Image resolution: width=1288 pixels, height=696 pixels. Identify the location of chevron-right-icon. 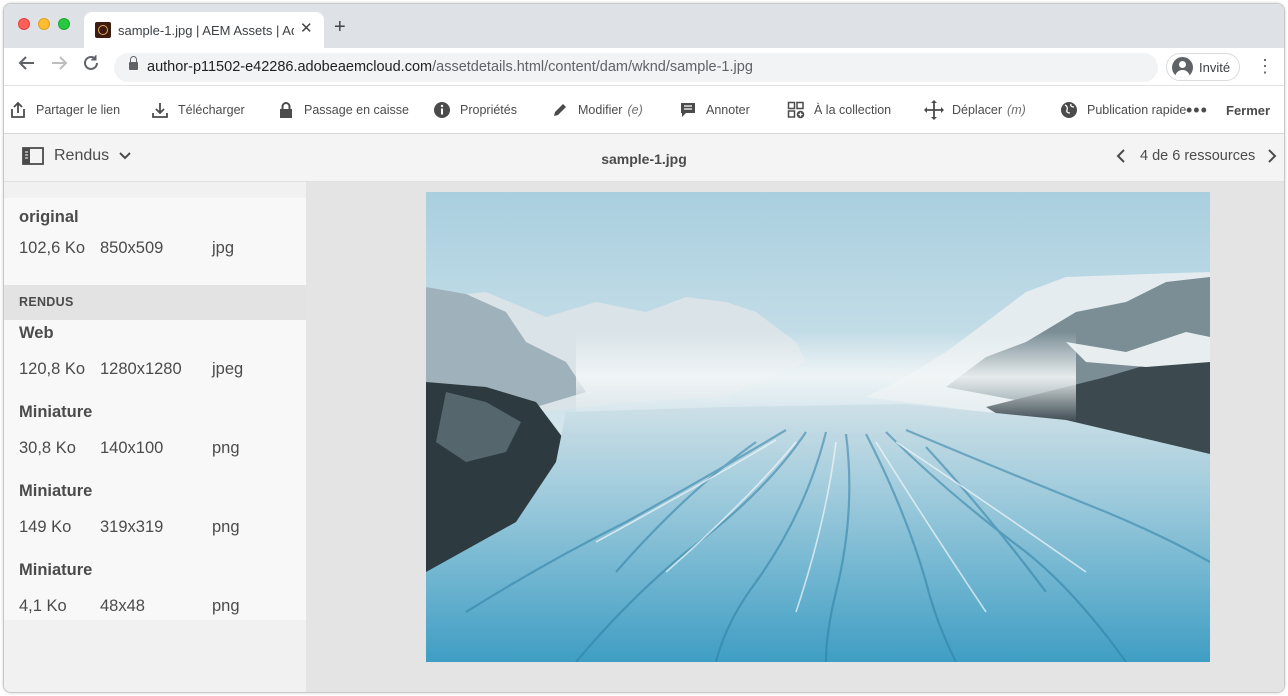
(1272, 156).